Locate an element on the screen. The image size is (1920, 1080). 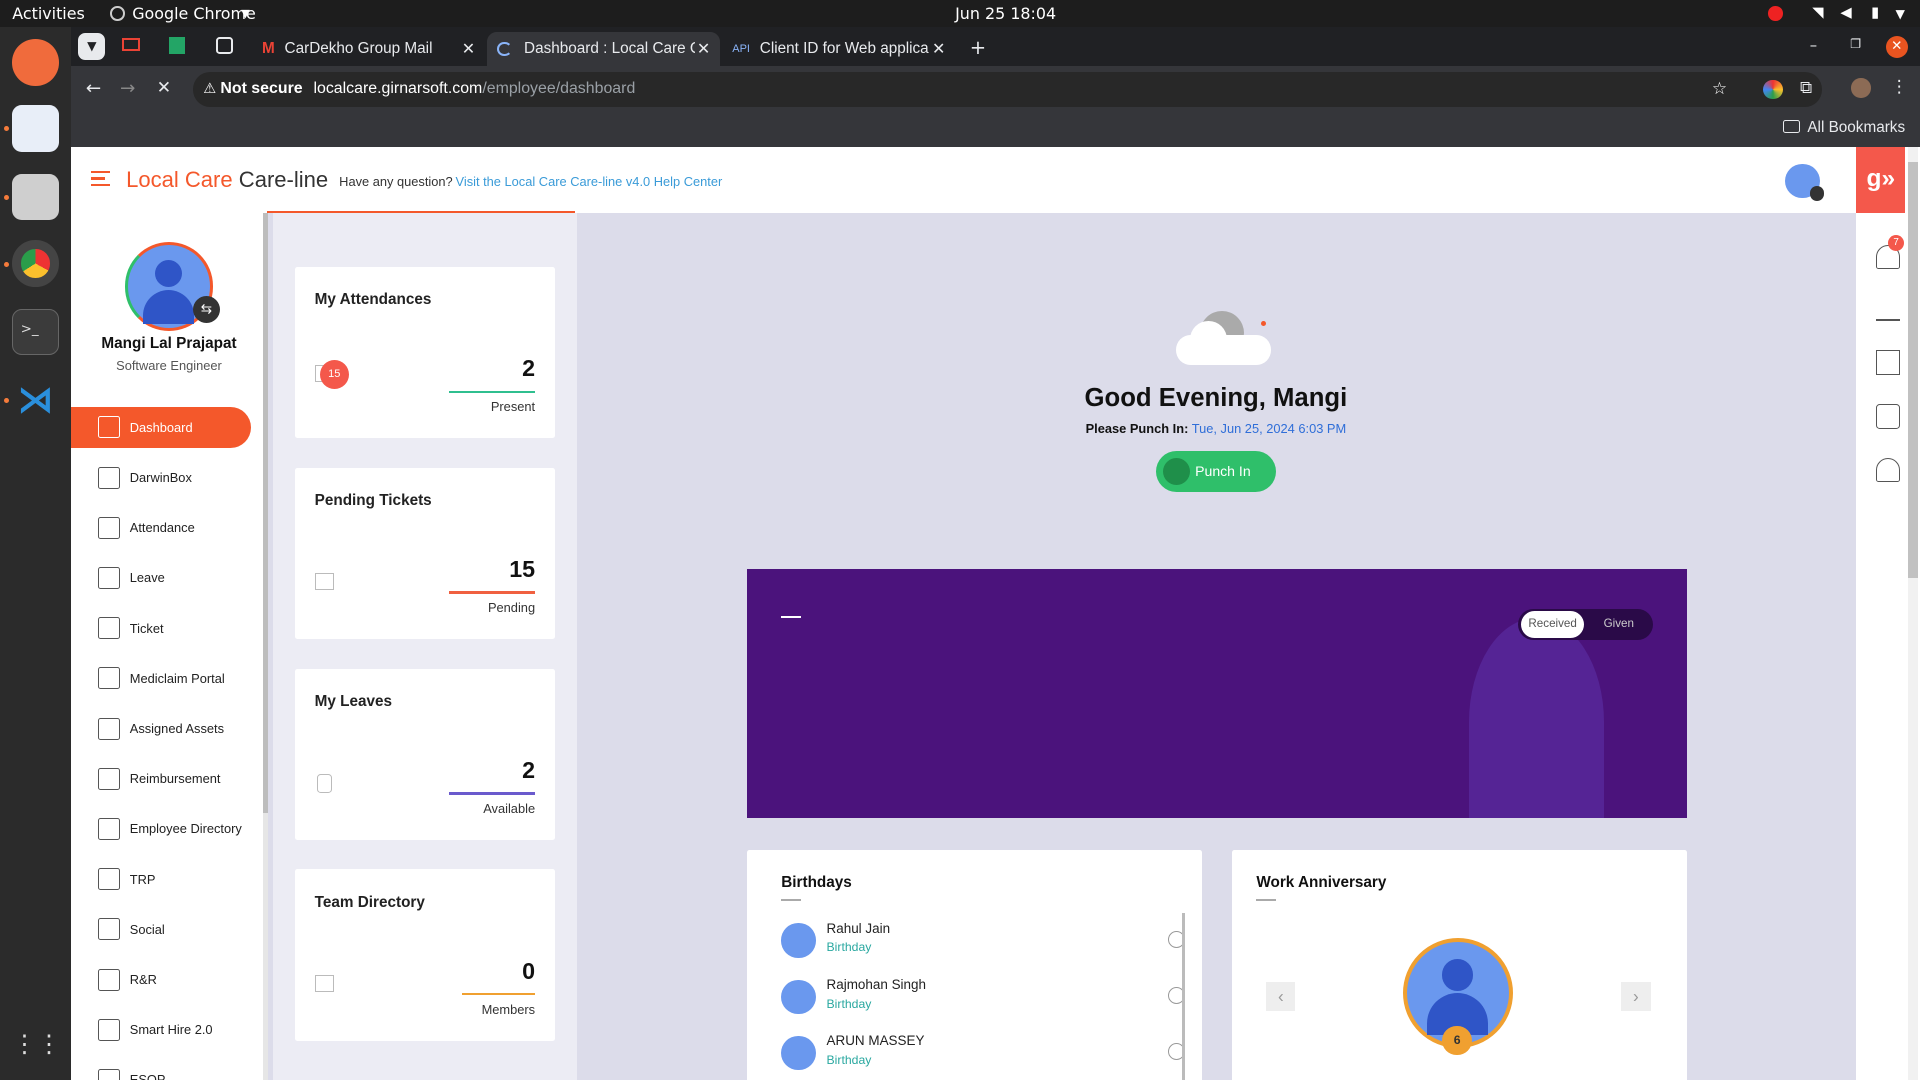
volume-icon: ◀ is located at coordinates (1845, 12).